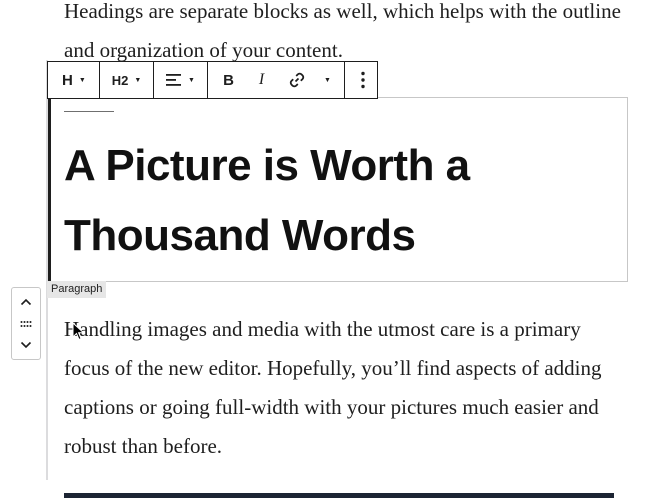 The height and width of the screenshot is (498, 670). I want to click on link-button, so click(297, 80).